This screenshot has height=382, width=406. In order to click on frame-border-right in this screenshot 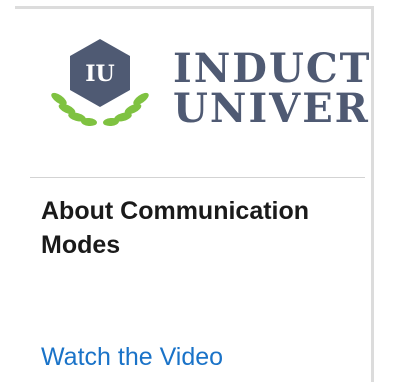, I will do `click(372, 194)`.